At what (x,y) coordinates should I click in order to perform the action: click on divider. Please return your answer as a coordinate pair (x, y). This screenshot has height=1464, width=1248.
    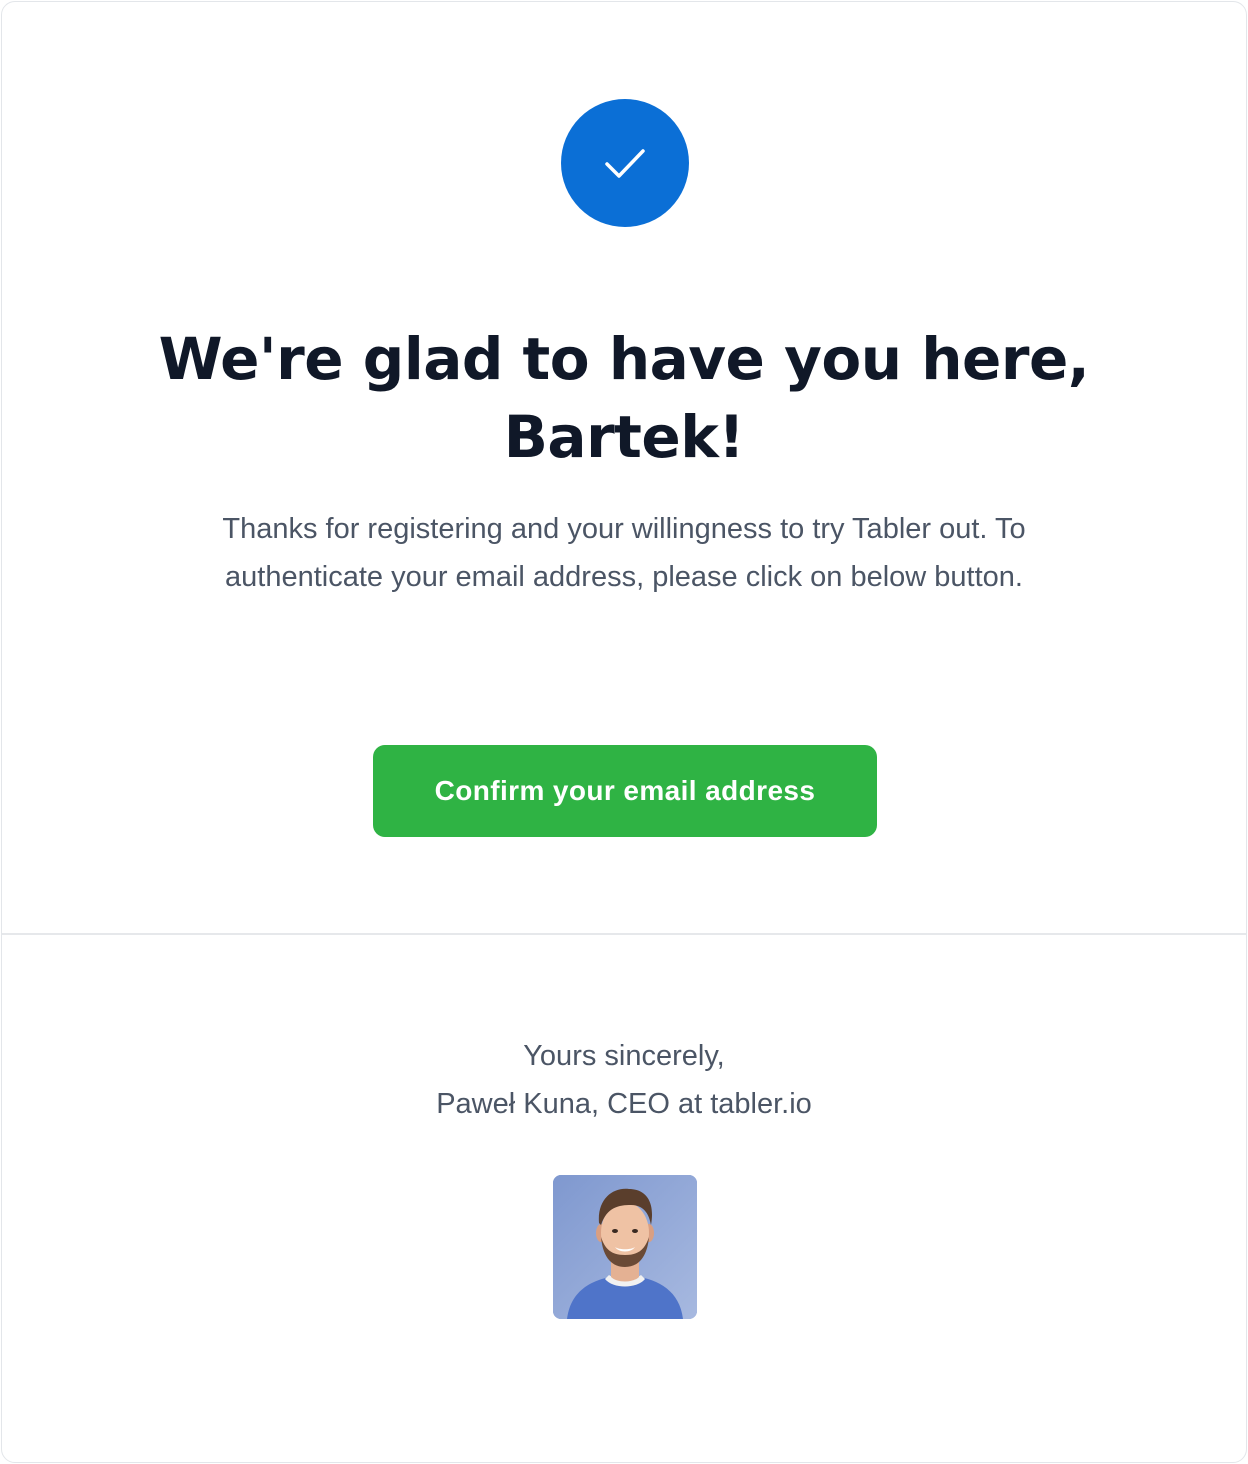
    Looking at the image, I should click on (624, 934).